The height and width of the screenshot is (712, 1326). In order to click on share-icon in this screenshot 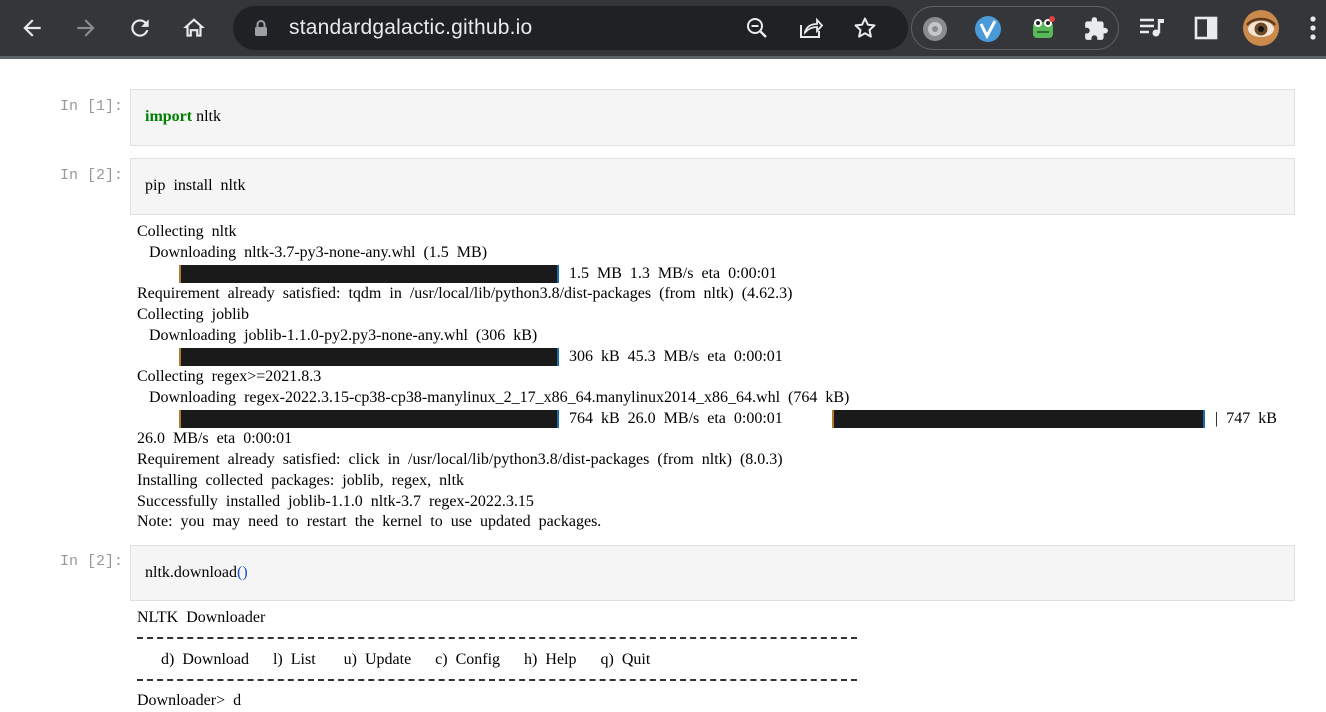, I will do `click(812, 27)`.